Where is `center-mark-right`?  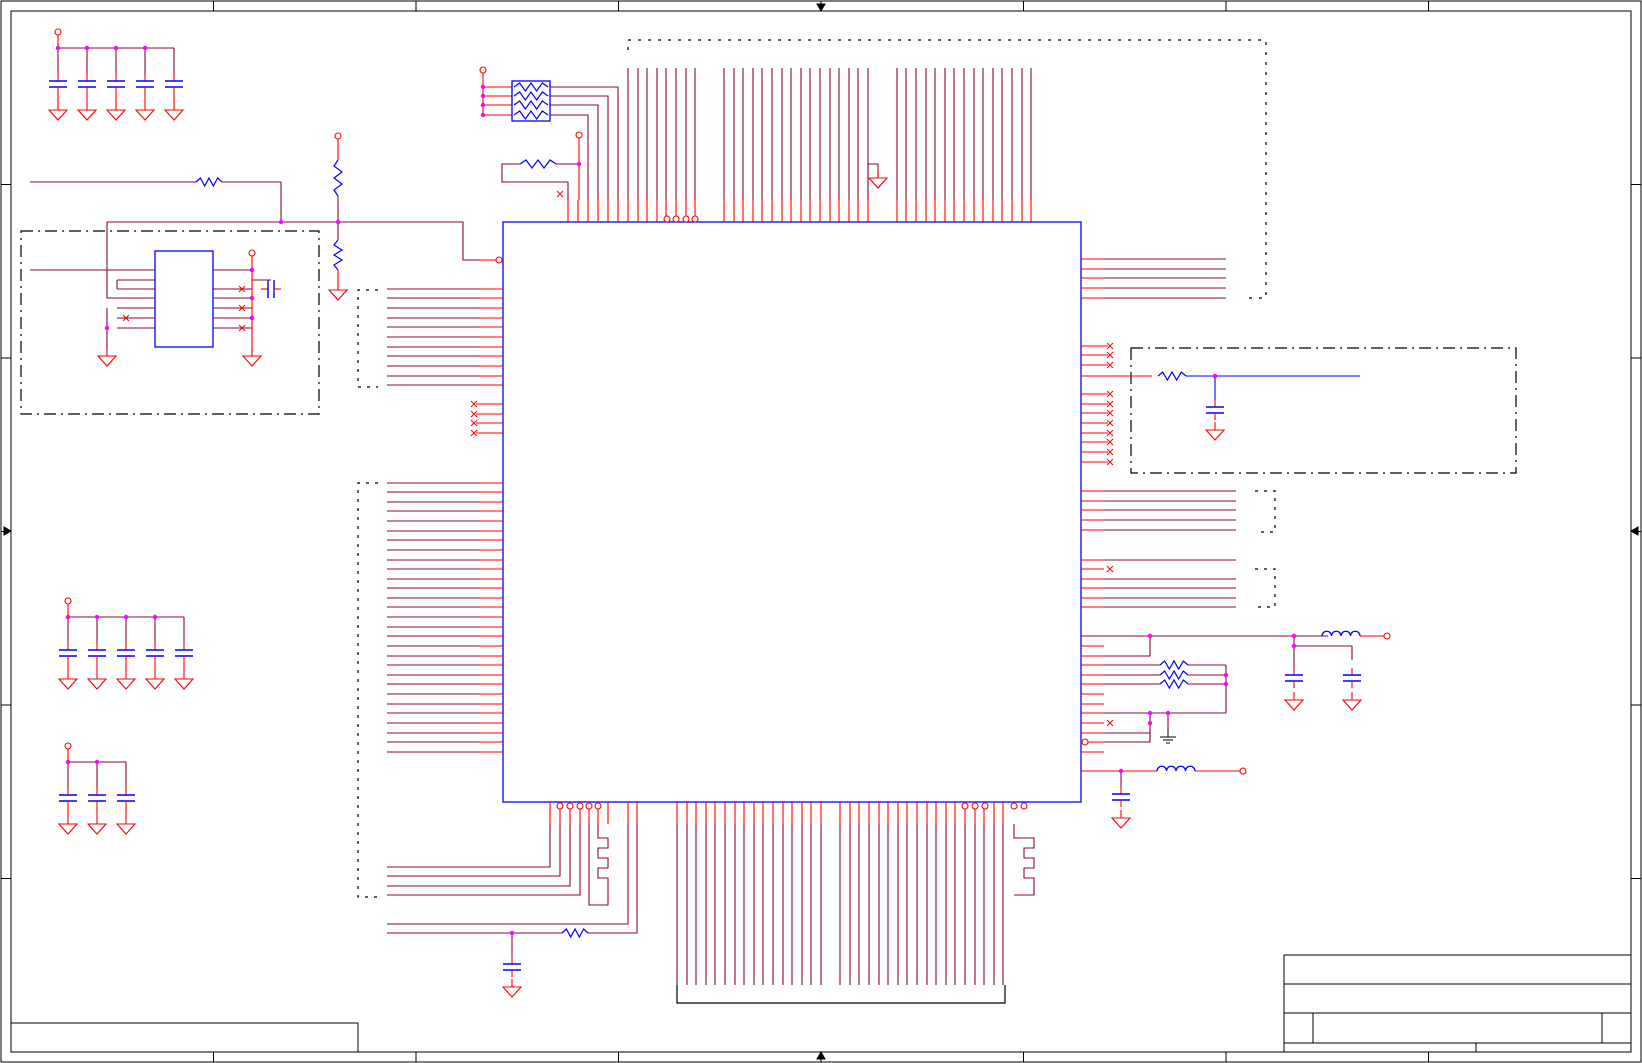 center-mark-right is located at coordinates (1634, 531).